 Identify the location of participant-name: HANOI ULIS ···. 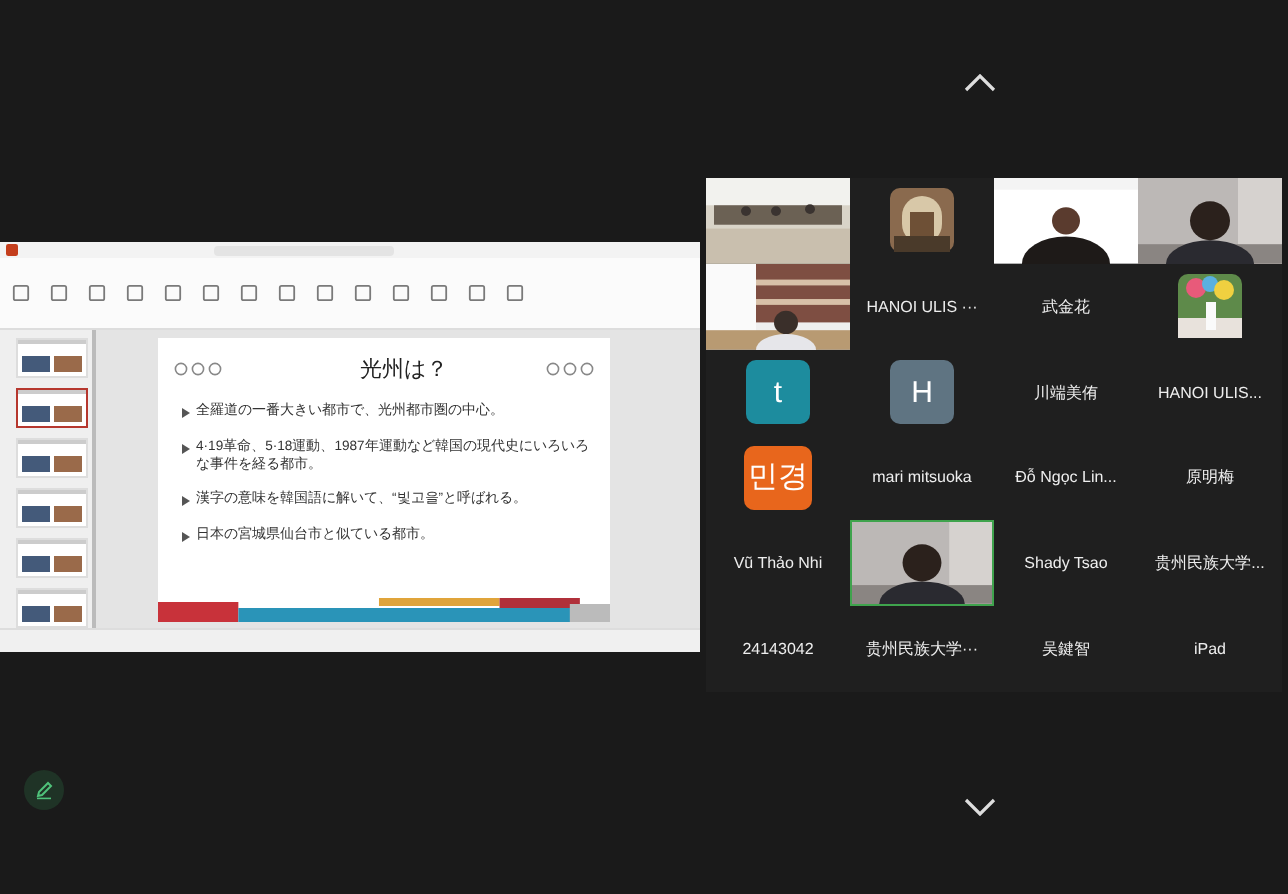
(922, 306).